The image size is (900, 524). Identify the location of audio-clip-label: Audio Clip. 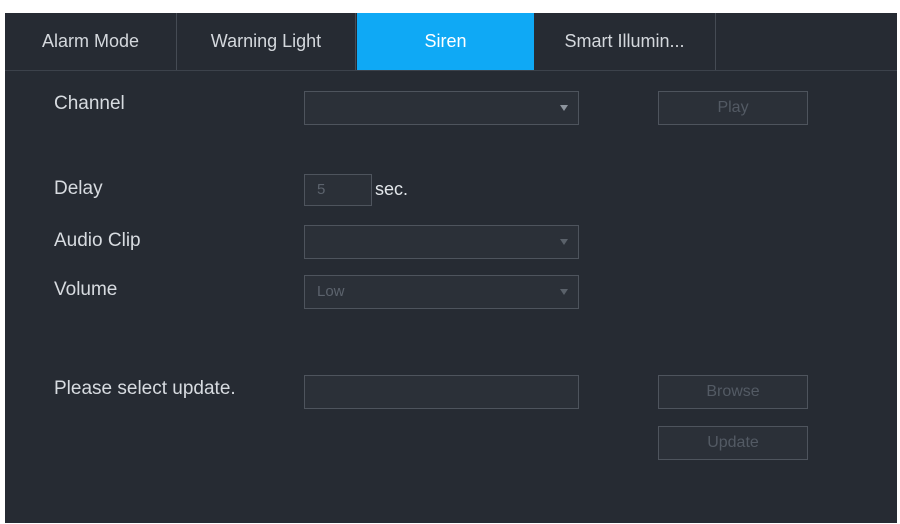
(97, 240).